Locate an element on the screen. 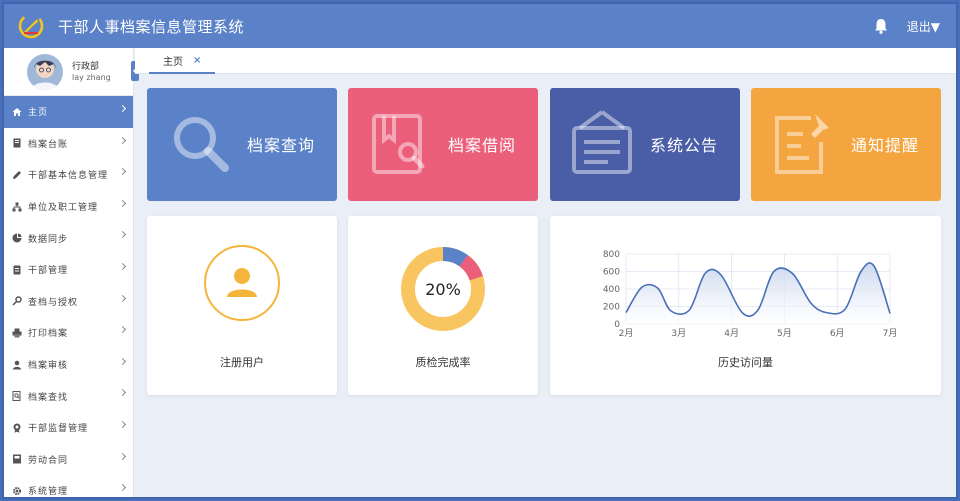 The height and width of the screenshot is (501, 960). sidebar-item-home: 主页 is located at coordinates (68, 112).